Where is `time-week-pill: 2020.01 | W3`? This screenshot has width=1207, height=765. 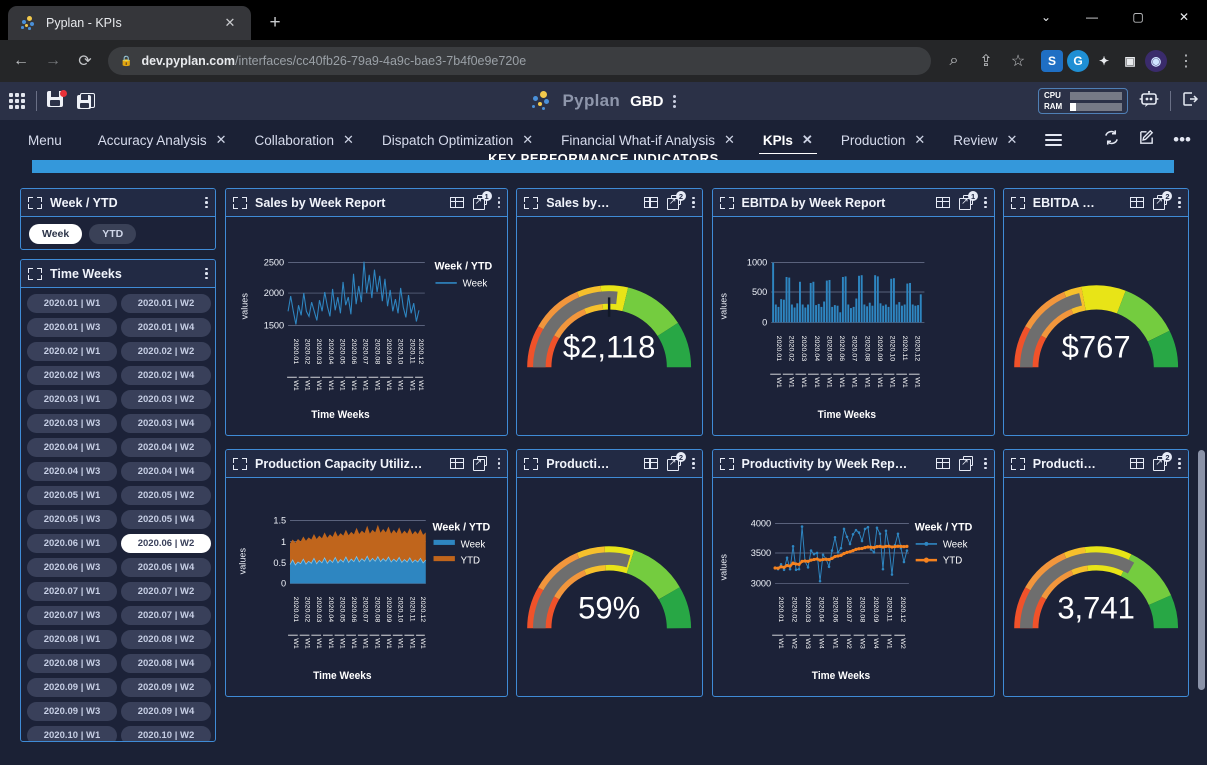
time-week-pill: 2020.01 | W3 is located at coordinates (72, 327).